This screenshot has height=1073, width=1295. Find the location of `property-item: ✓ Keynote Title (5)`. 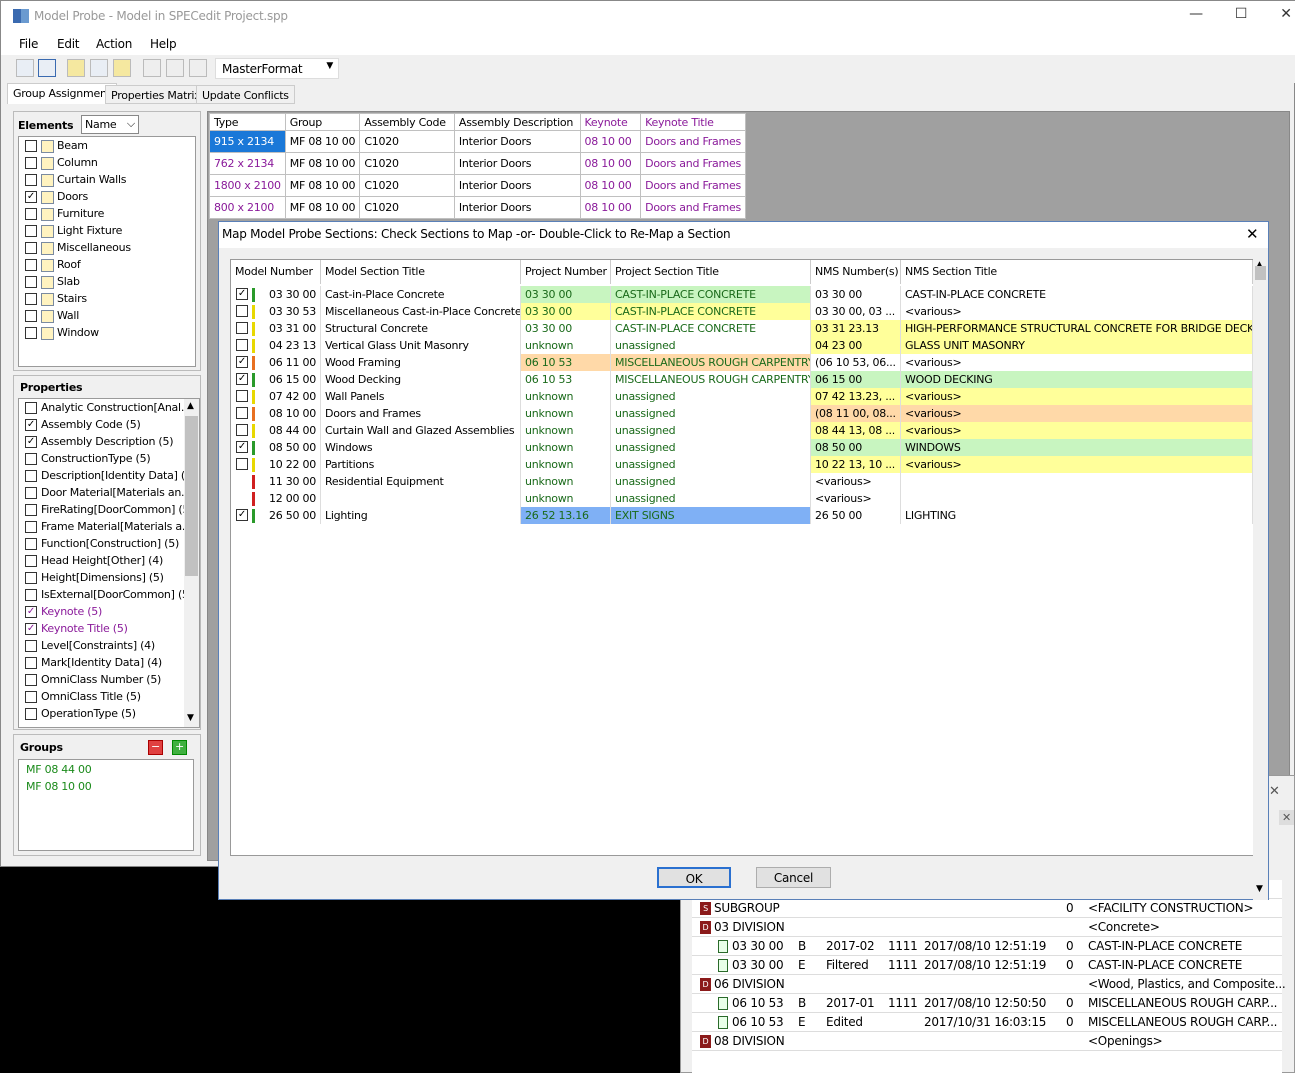

property-item: ✓ Keynote Title (5) is located at coordinates (76, 630).